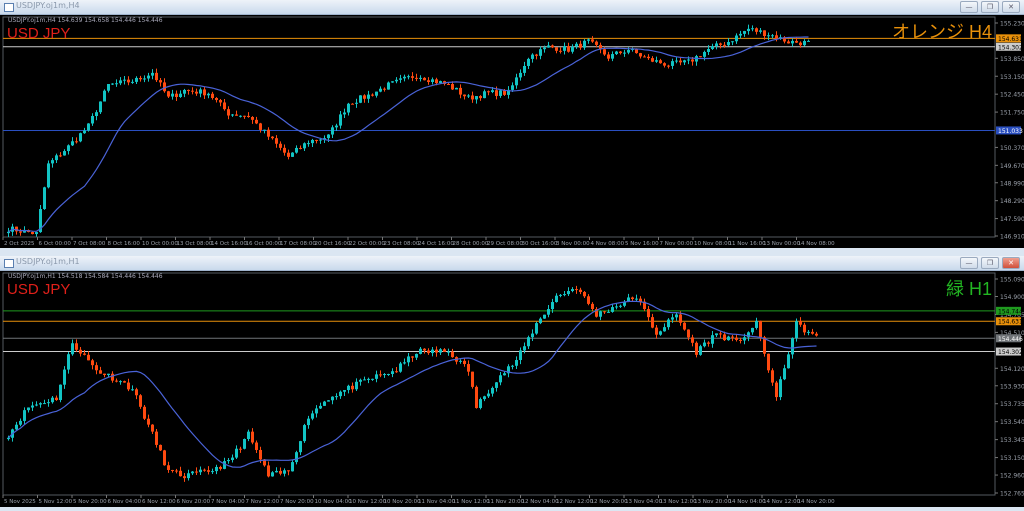 The width and height of the screenshot is (1024, 511). I want to click on window-titlebar-h4: USDJPY.oj1m,H4 — ❐ ✕, so click(512, 7).